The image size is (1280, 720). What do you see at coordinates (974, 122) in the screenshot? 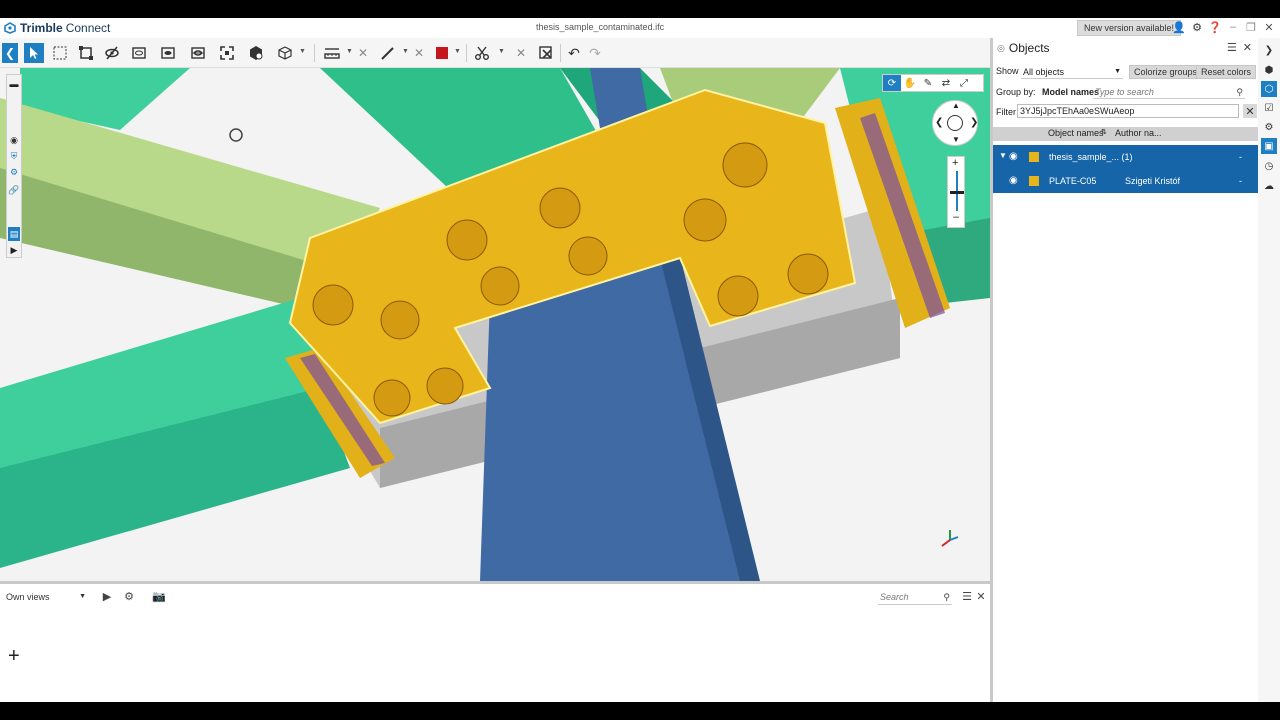
I see `nav-right-icon: ❯` at bounding box center [974, 122].